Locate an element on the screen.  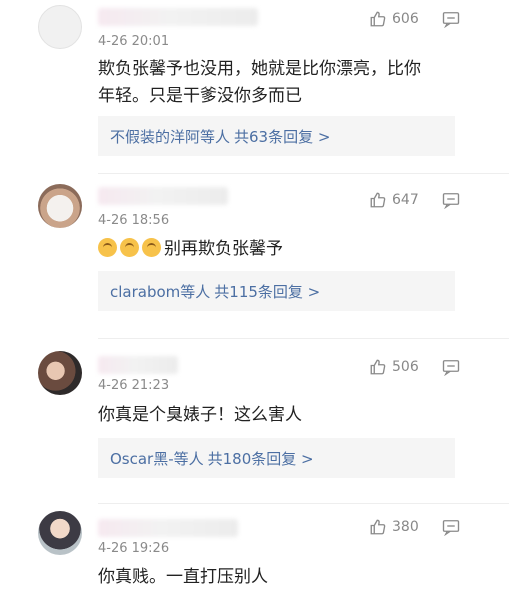
reply-users: 不假装的洋阿等人 is located at coordinates (170, 136).